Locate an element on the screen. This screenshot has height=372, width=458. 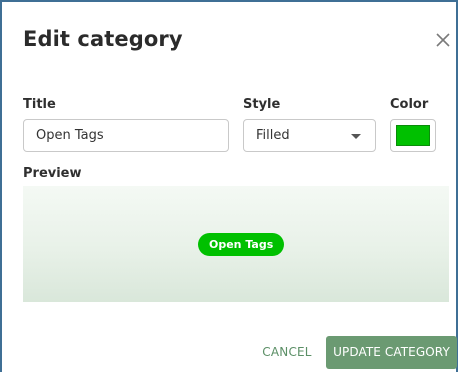
style-select: Filled is located at coordinates (309, 135).